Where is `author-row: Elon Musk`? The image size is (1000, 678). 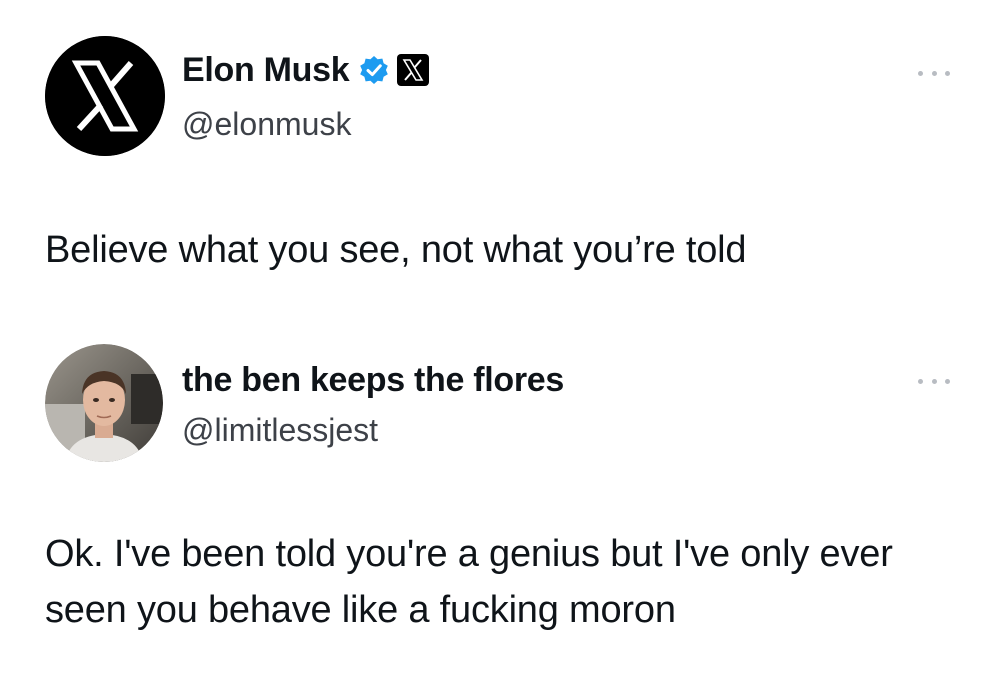 author-row: Elon Musk is located at coordinates (306, 70).